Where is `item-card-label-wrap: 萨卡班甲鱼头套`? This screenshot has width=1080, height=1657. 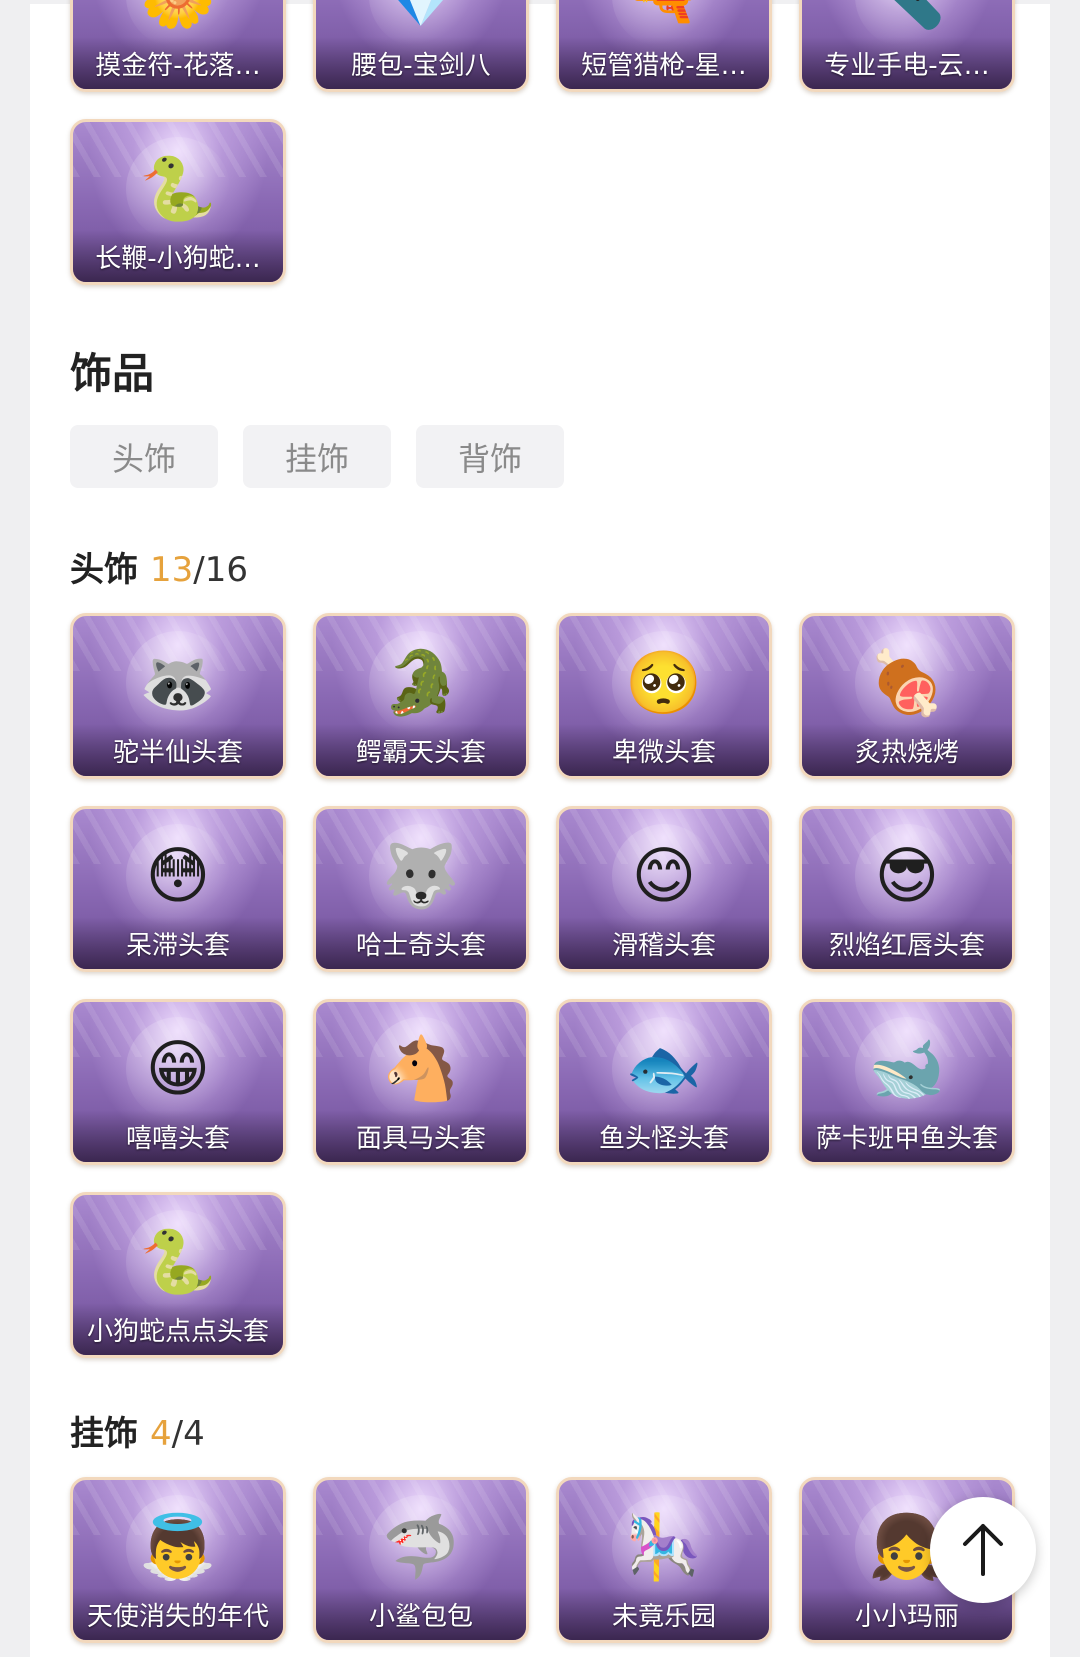 item-card-label-wrap: 萨卡班甲鱼头套 is located at coordinates (907, 1136).